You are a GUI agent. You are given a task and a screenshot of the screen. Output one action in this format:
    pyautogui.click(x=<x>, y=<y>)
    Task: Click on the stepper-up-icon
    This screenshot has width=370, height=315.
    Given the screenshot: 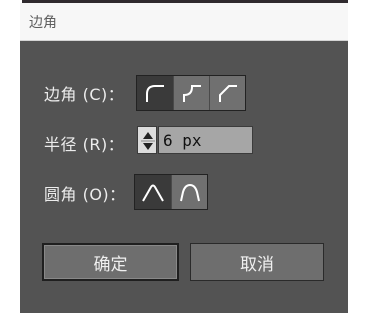 What is the action you would take?
    pyautogui.click(x=148, y=135)
    